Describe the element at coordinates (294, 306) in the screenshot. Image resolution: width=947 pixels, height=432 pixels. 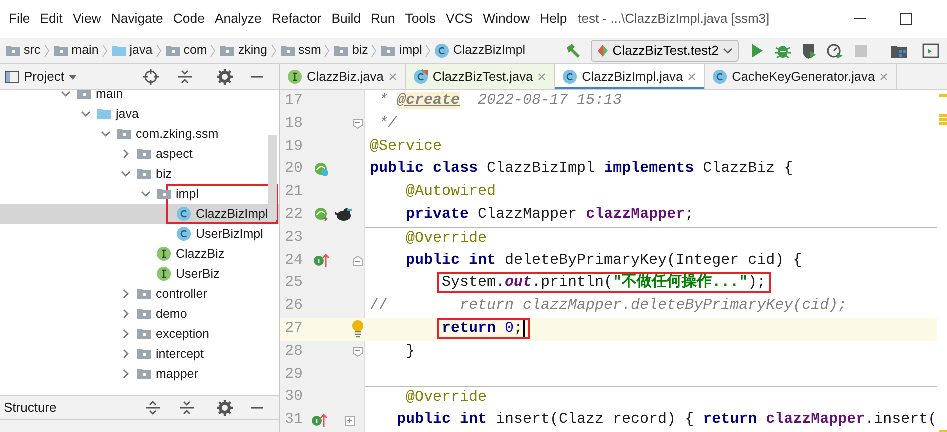
I see `line-number: 26` at that location.